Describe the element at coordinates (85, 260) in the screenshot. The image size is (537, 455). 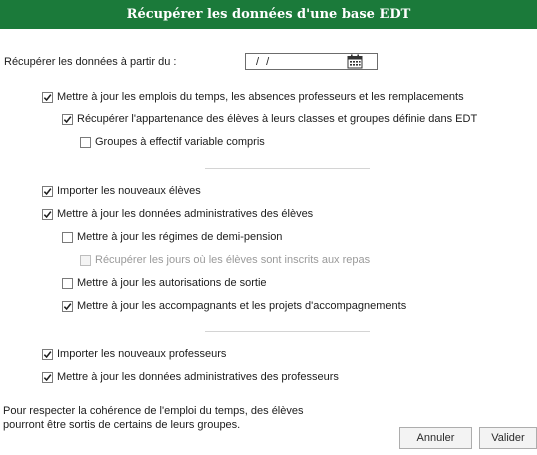
I see `checkbox-meal-days` at that location.